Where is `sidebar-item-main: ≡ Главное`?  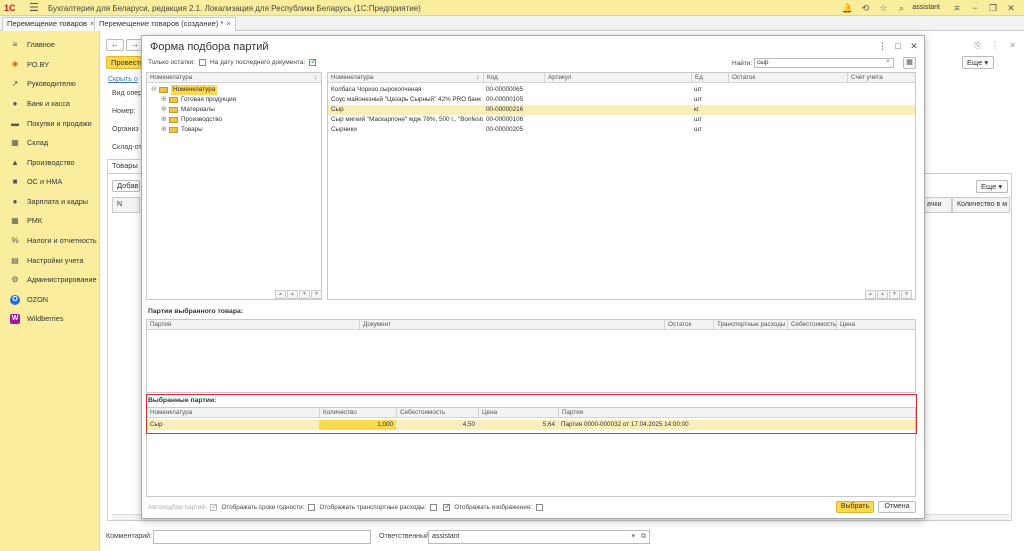
sidebar-item-main: ≡ Главное is located at coordinates (50, 44).